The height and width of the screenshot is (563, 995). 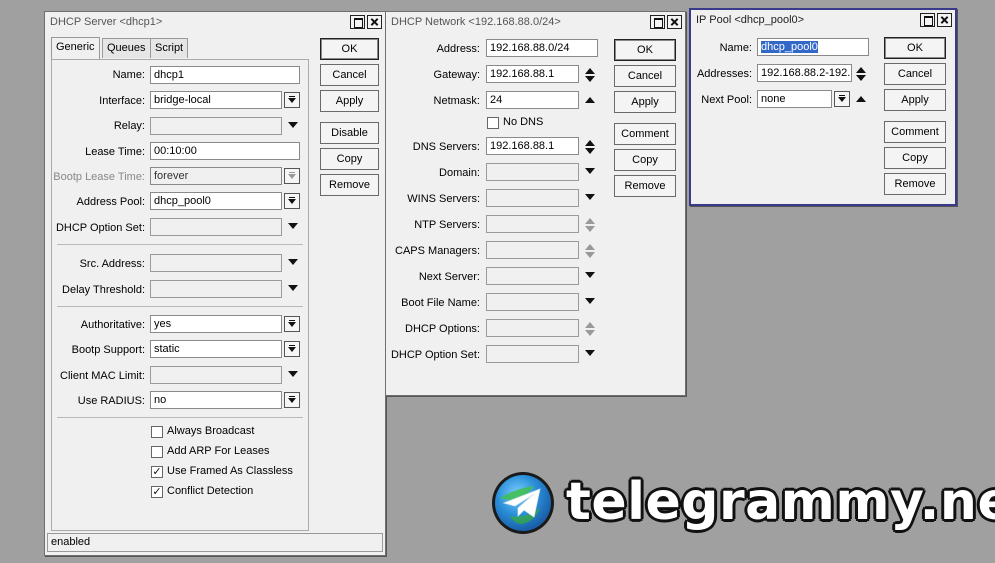 I want to click on name-field: dhcp1, so click(x=225, y=75).